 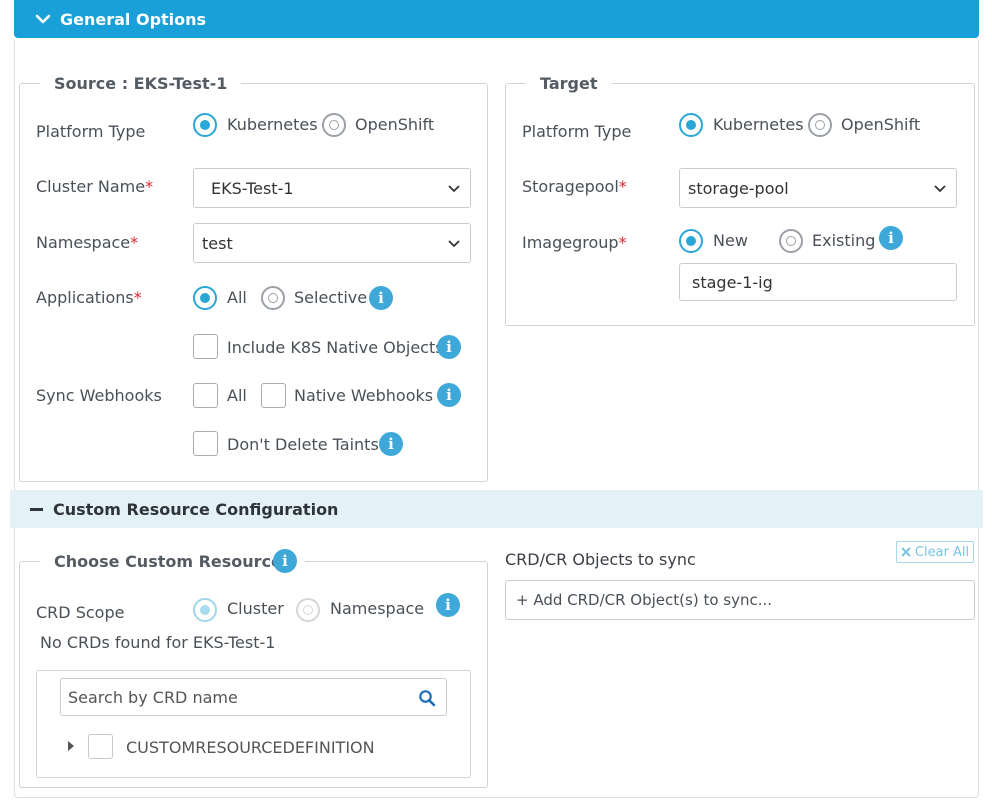 What do you see at coordinates (273, 298) in the screenshot?
I see `applications-selective-radio` at bounding box center [273, 298].